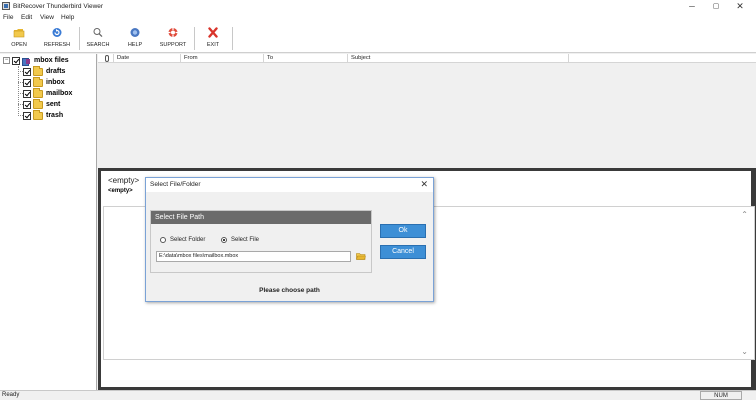 The width and height of the screenshot is (756, 400). I want to click on title-bar: BitRecover Thunderbird Viewer ─ ▢ ✕, so click(378, 6).